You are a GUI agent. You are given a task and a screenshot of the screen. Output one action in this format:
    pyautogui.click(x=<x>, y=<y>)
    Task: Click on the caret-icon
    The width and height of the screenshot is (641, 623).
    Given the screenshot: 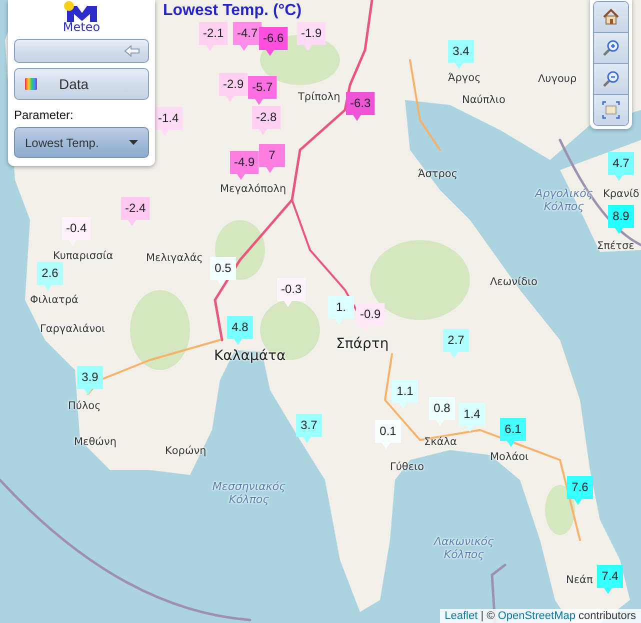 What is the action you would take?
    pyautogui.click(x=133, y=142)
    